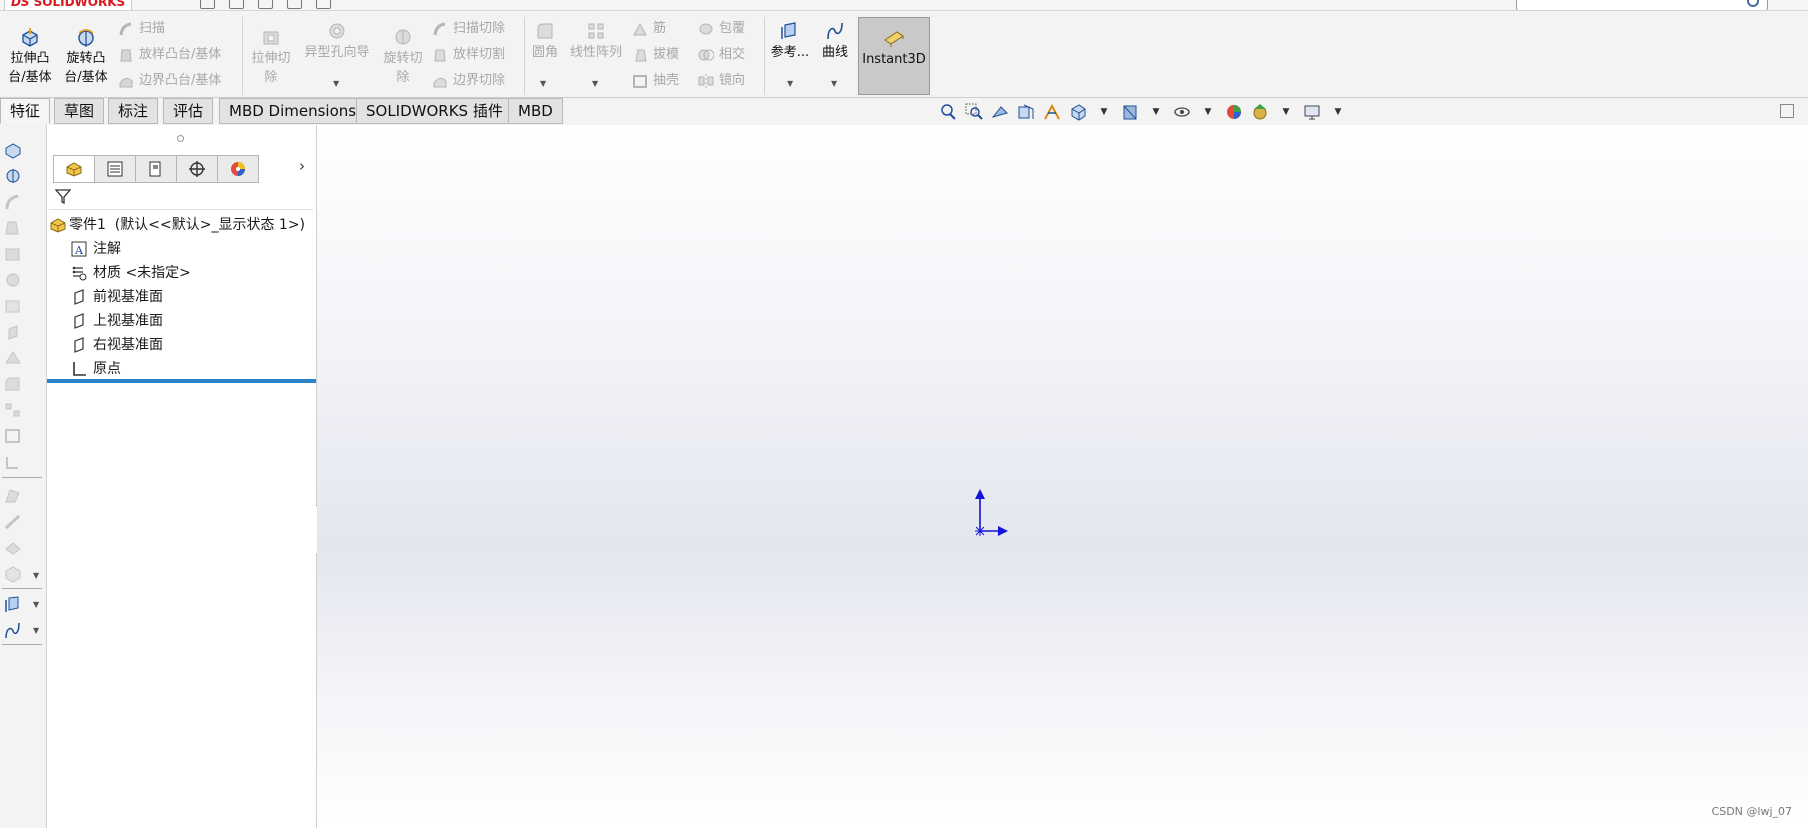  I want to click on search-input, so click(1642, 5).